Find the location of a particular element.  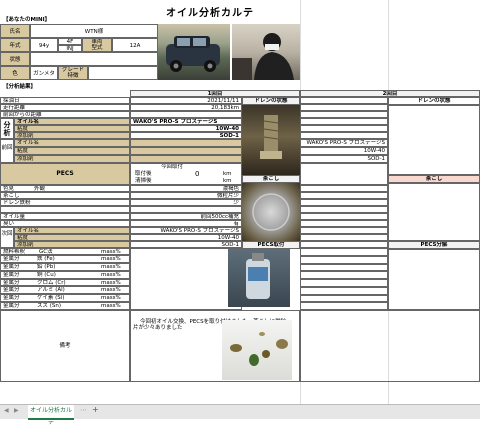

year-label: 年式 is located at coordinates (15, 45).